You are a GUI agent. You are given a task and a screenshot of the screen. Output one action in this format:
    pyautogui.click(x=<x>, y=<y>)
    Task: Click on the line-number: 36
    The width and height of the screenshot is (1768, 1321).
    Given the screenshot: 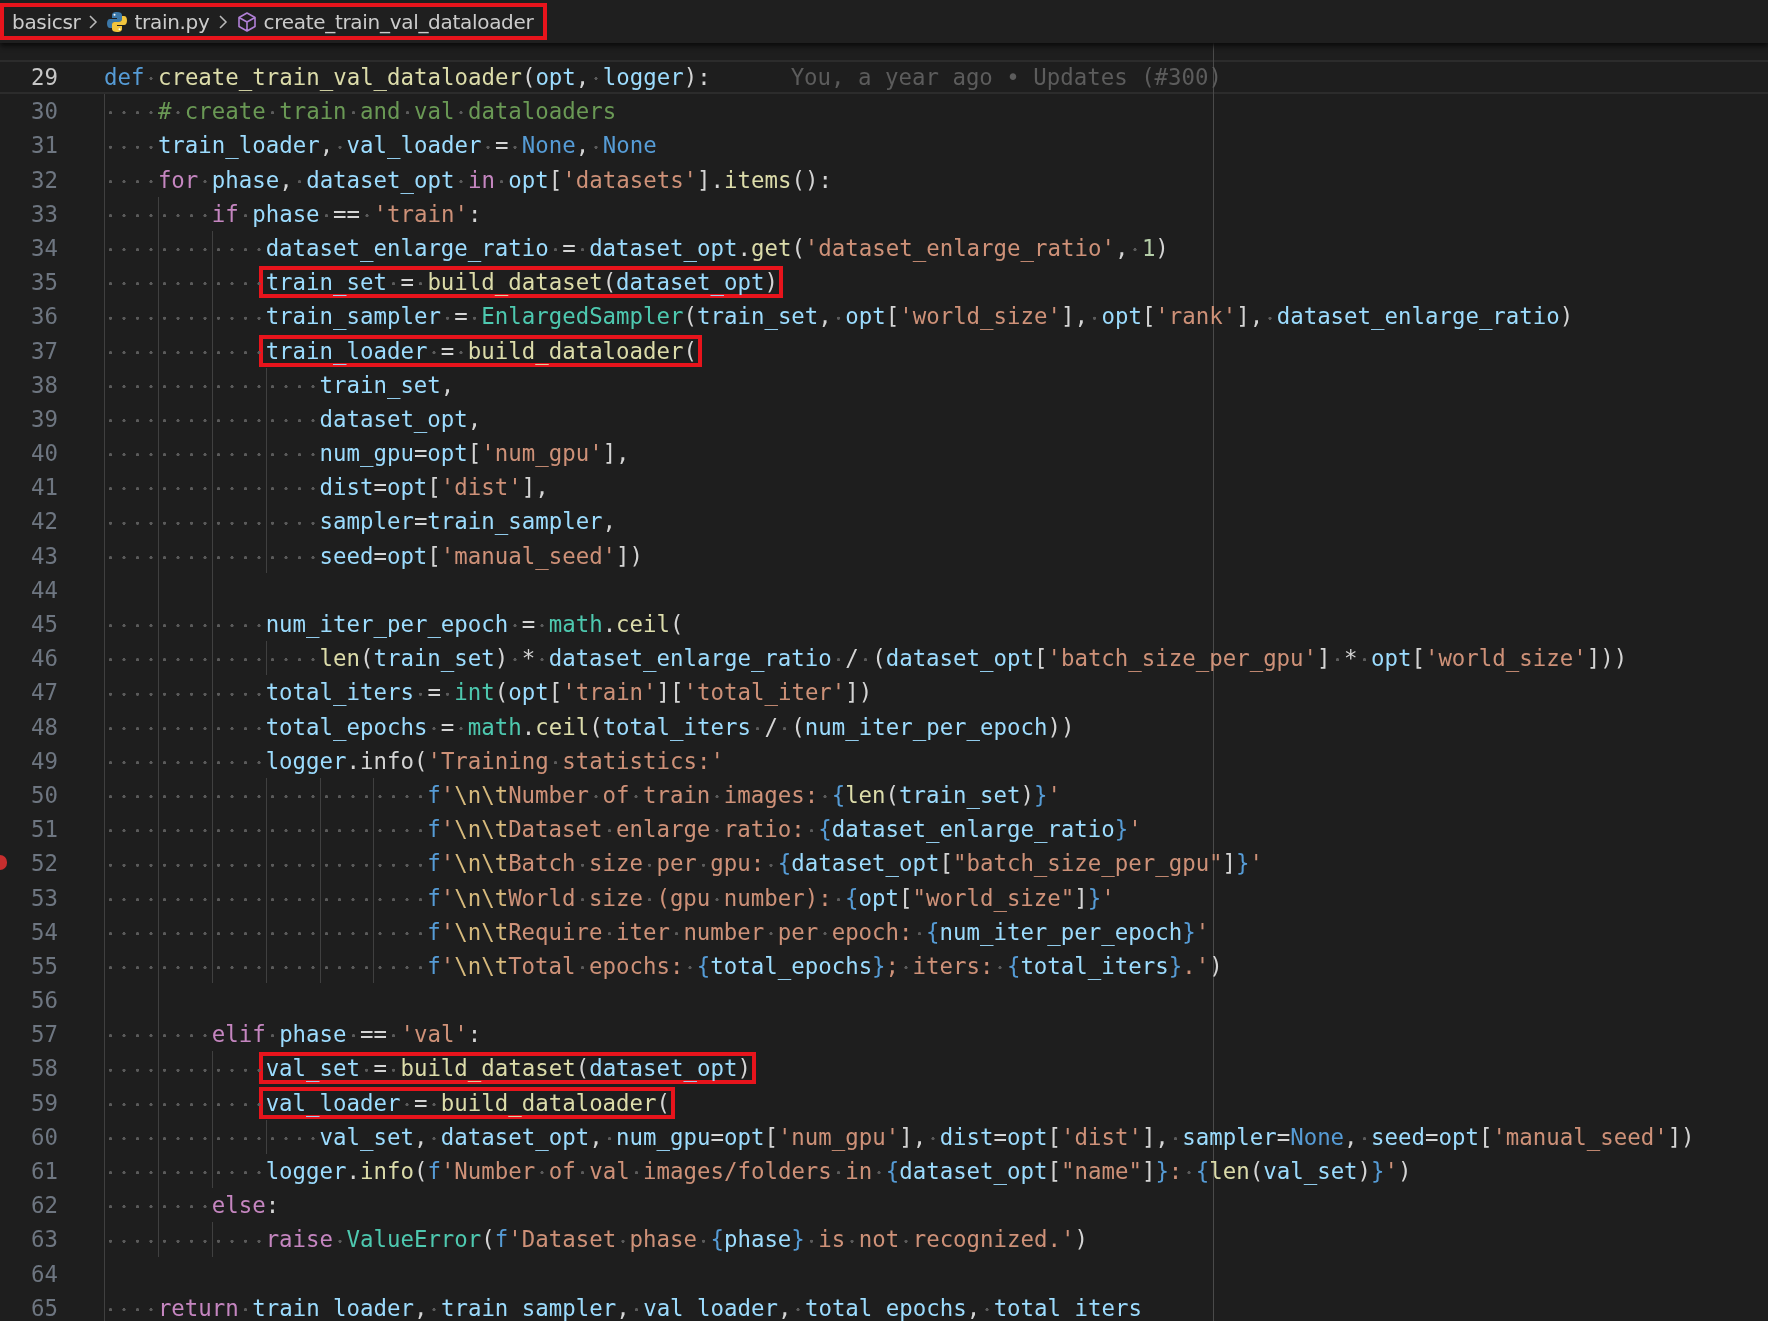 What is the action you would take?
    pyautogui.click(x=44, y=317)
    